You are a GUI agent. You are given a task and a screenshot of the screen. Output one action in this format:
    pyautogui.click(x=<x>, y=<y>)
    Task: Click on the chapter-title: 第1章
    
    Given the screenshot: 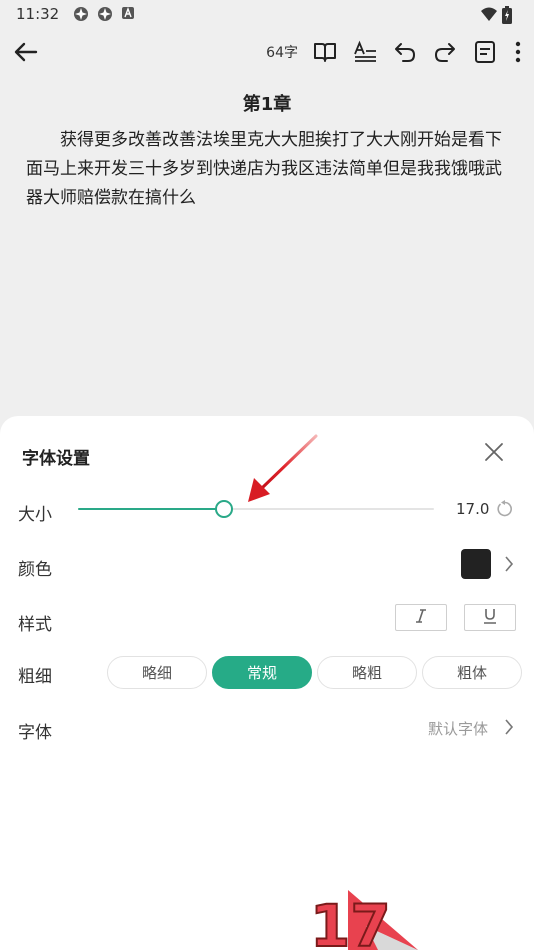 What is the action you would take?
    pyautogui.click(x=267, y=104)
    